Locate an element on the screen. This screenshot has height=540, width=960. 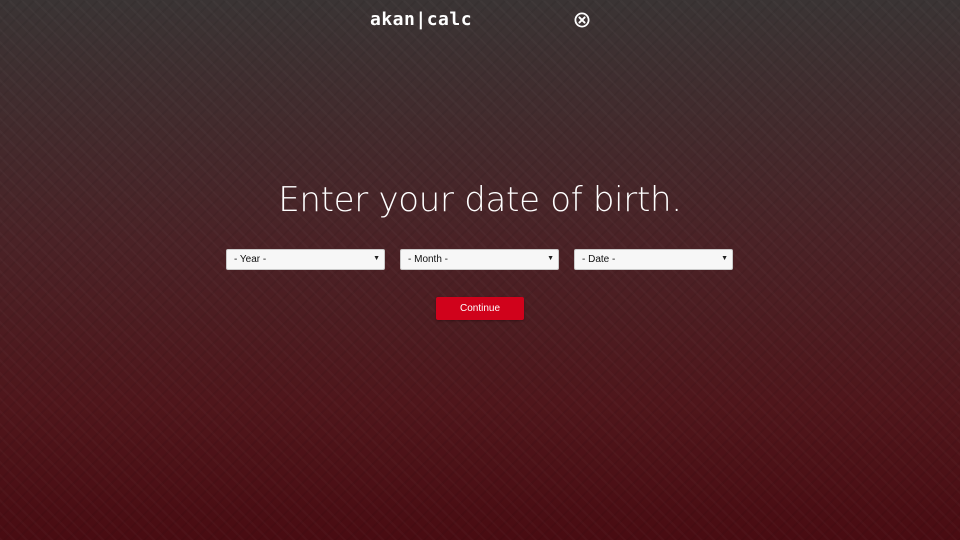
close-circle-icon is located at coordinates (582, 20).